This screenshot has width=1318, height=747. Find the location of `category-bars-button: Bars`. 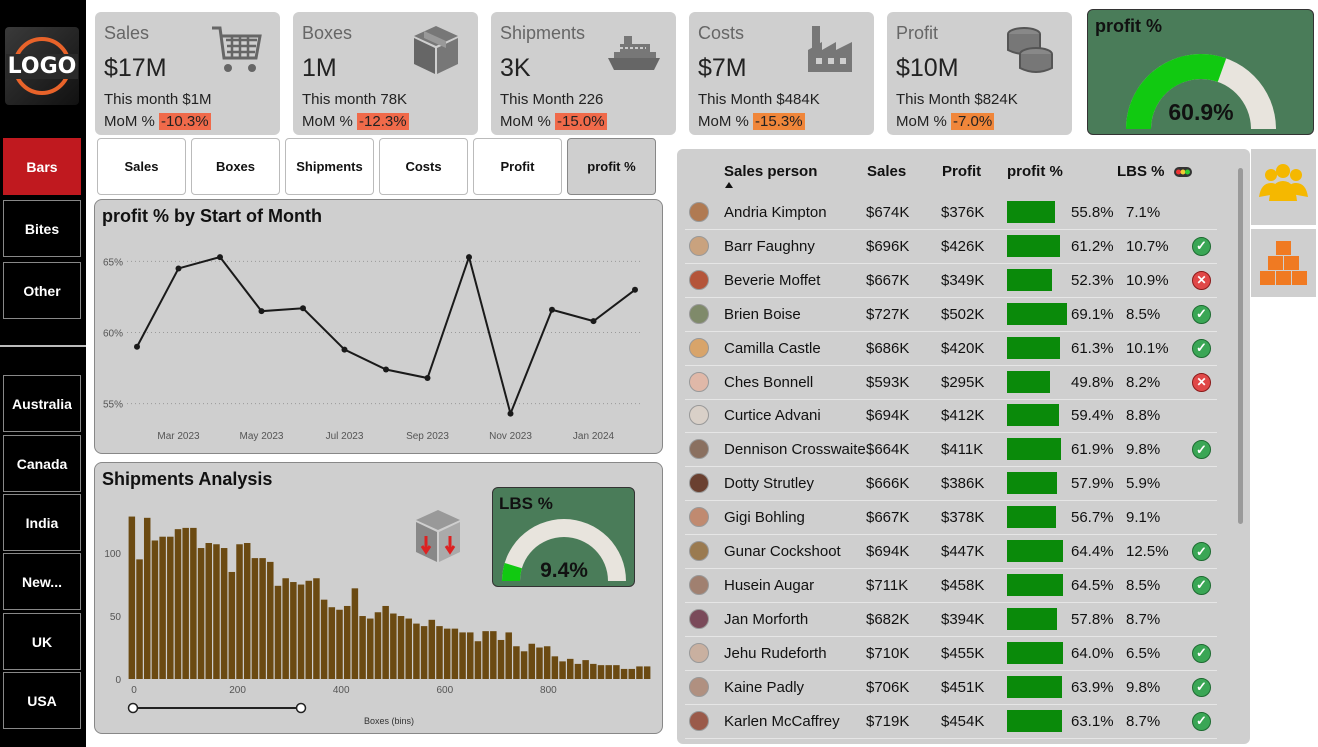

category-bars-button: Bars is located at coordinates (42, 166).